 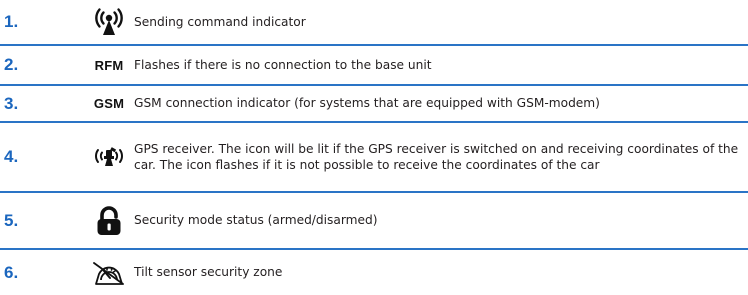 What do you see at coordinates (11, 156) in the screenshot?
I see `row-number: 4.` at bounding box center [11, 156].